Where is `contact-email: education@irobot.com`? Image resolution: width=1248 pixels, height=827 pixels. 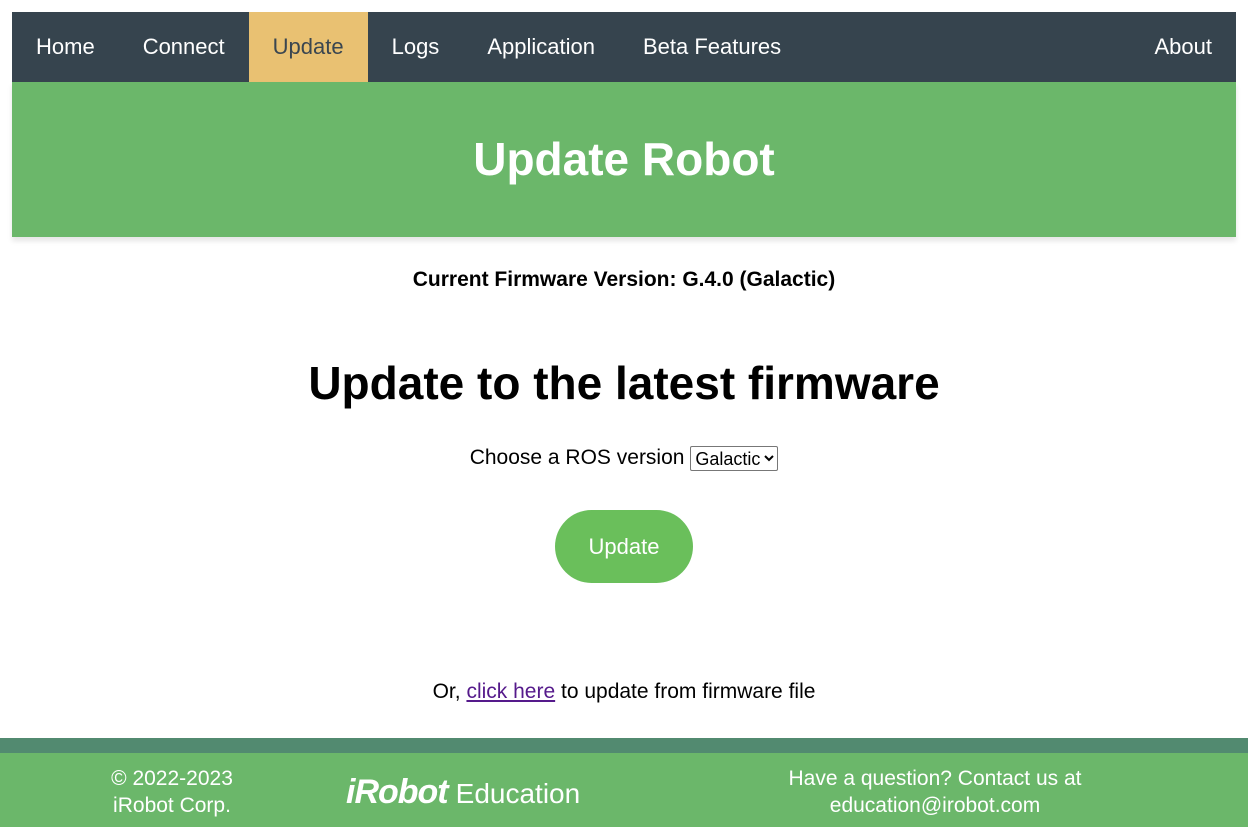
contact-email: education@irobot.com is located at coordinates (934, 805).